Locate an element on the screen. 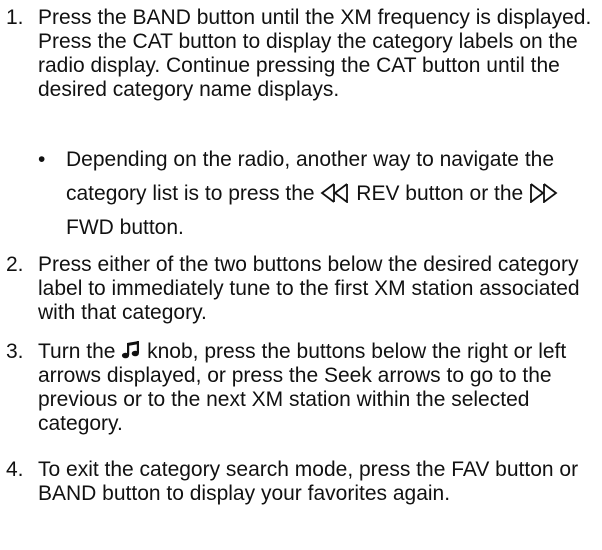  rev-double-arrow-icon is located at coordinates (335, 193).